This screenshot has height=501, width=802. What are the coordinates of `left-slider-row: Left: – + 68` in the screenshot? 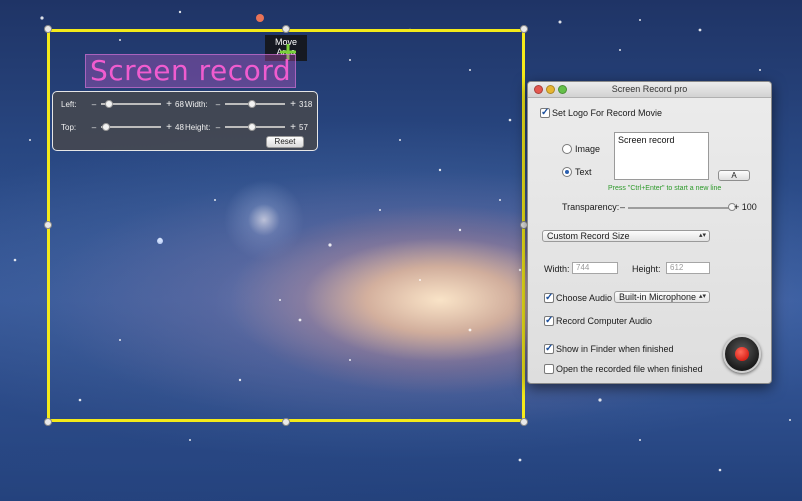 It's located at (129, 104).